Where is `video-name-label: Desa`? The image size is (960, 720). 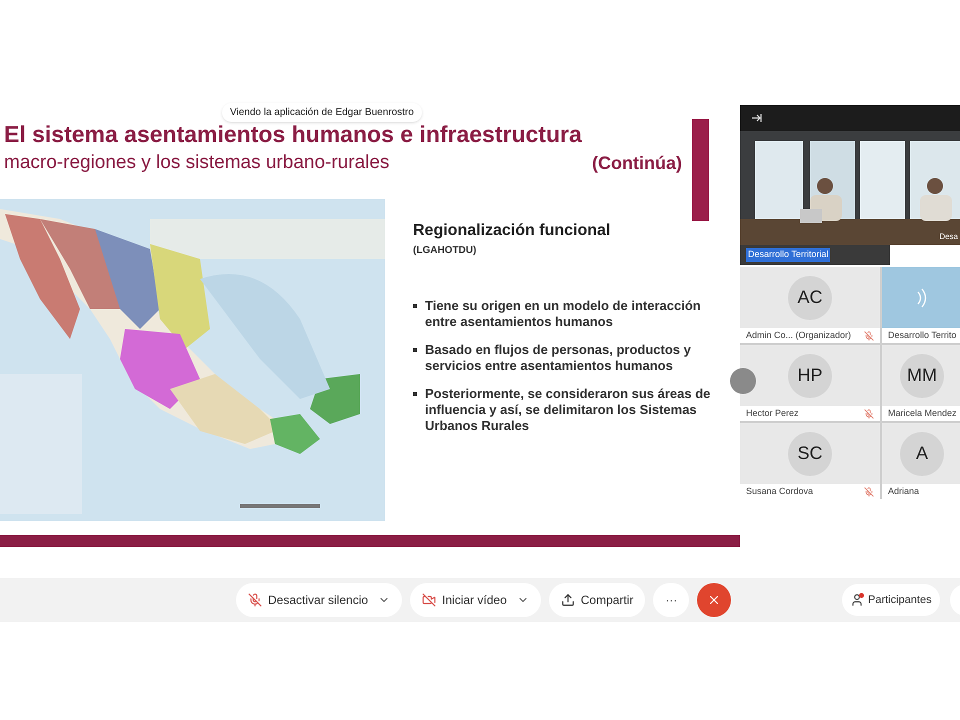 video-name-label: Desa is located at coordinates (948, 237).